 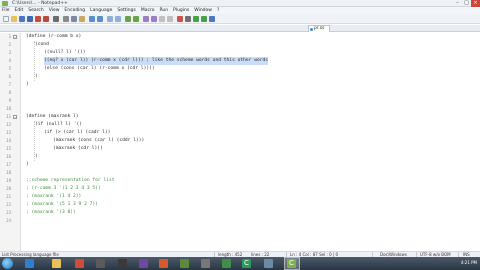 What do you see at coordinates (100, 19) in the screenshot?
I see `redo-icon` at bounding box center [100, 19].